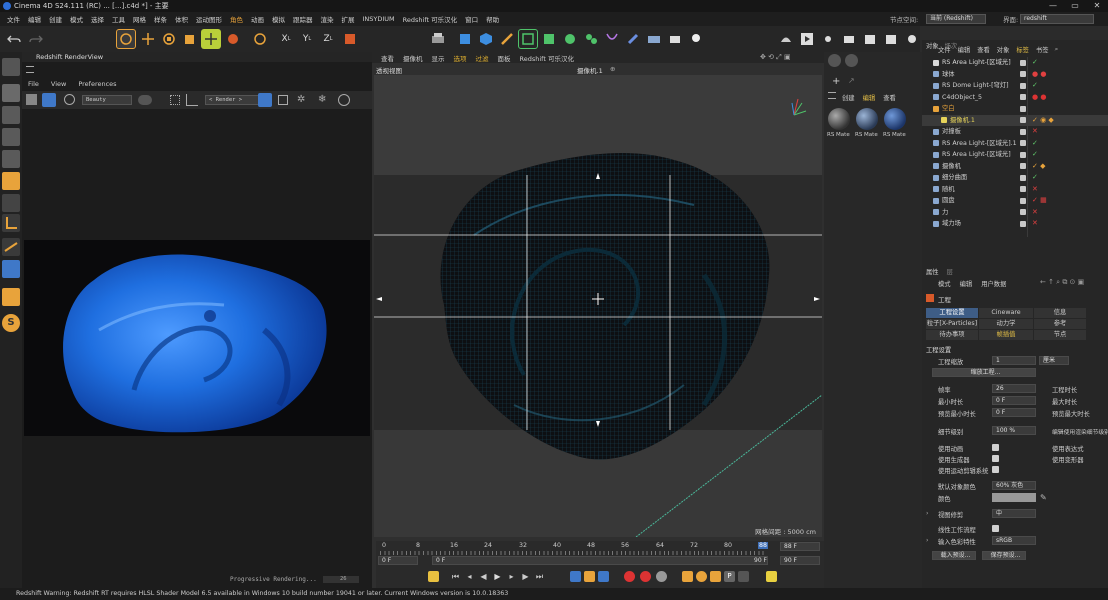  What do you see at coordinates (549, 39) in the screenshot?
I see `extrude-button` at bounding box center [549, 39].